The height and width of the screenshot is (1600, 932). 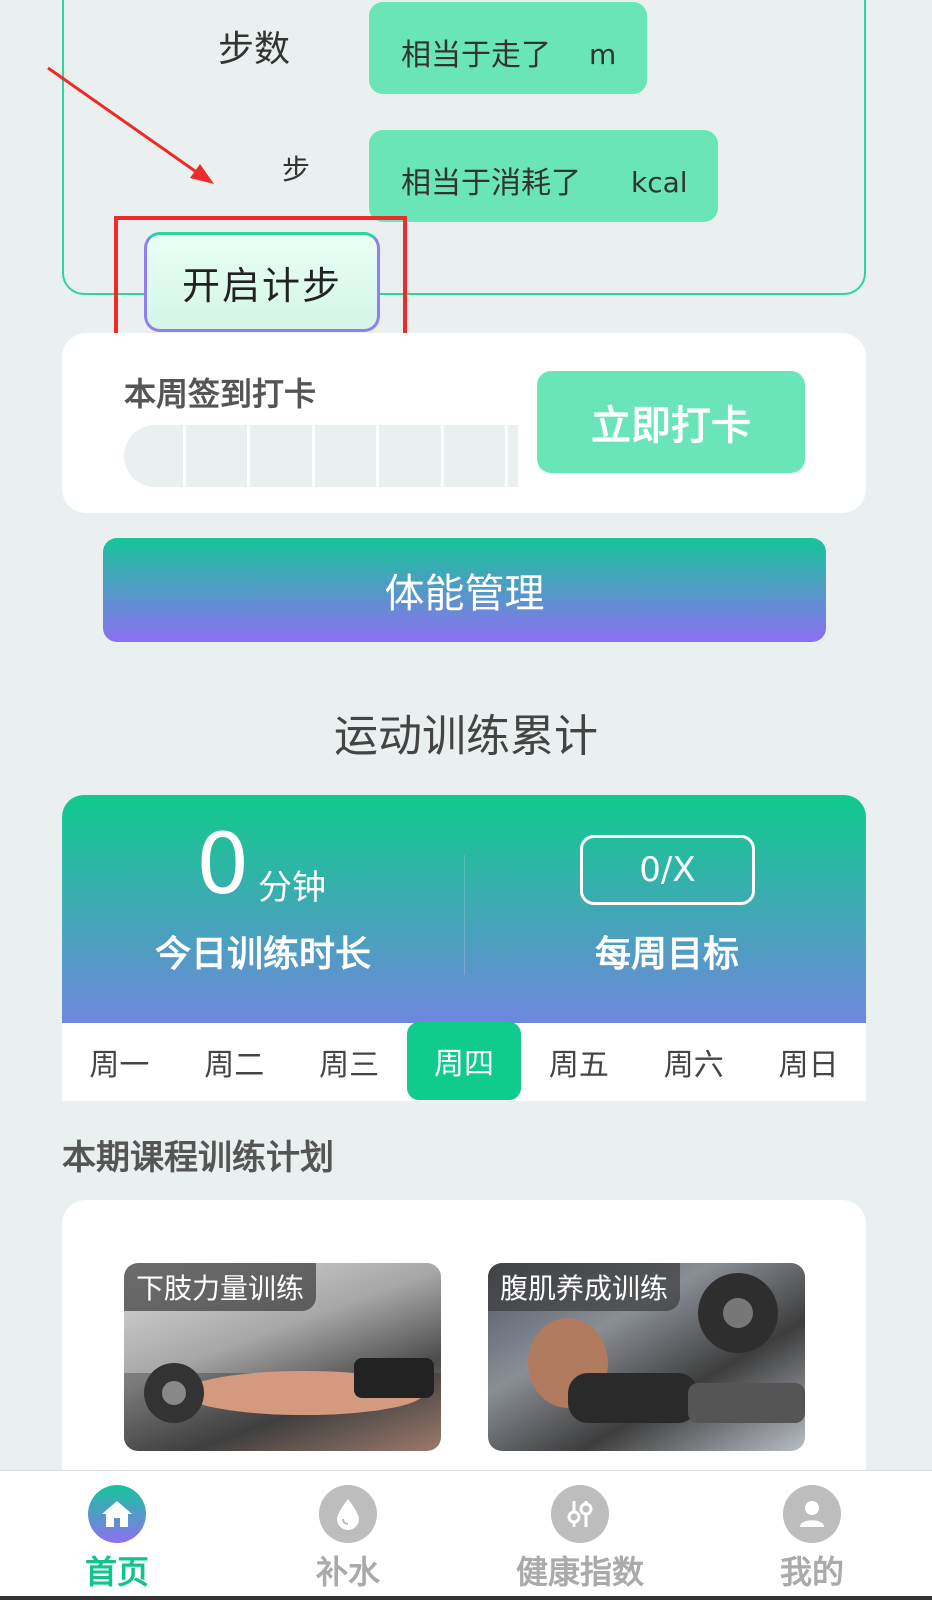 I want to click on checkin-title: 本周签到打卡, so click(x=220, y=394).